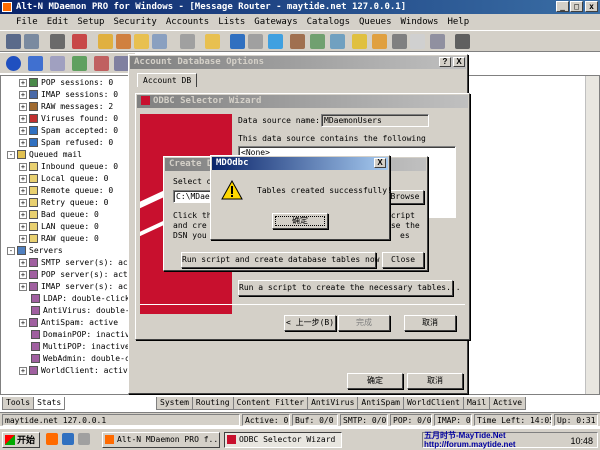 Image resolution: width=600 pixels, height=450 pixels. Describe the element at coordinates (59, 215) in the screenshot. I see `tree-item: + Bad queue: 0` at that location.